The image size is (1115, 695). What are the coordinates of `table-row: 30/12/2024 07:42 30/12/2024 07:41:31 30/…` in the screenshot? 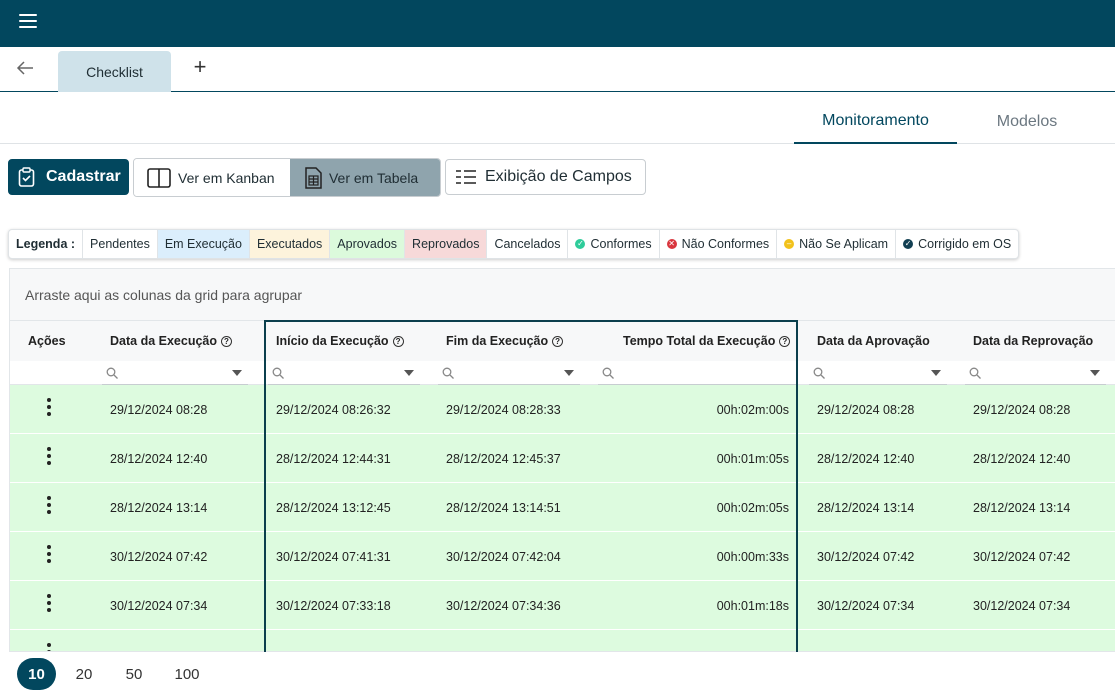 It's located at (562, 556).